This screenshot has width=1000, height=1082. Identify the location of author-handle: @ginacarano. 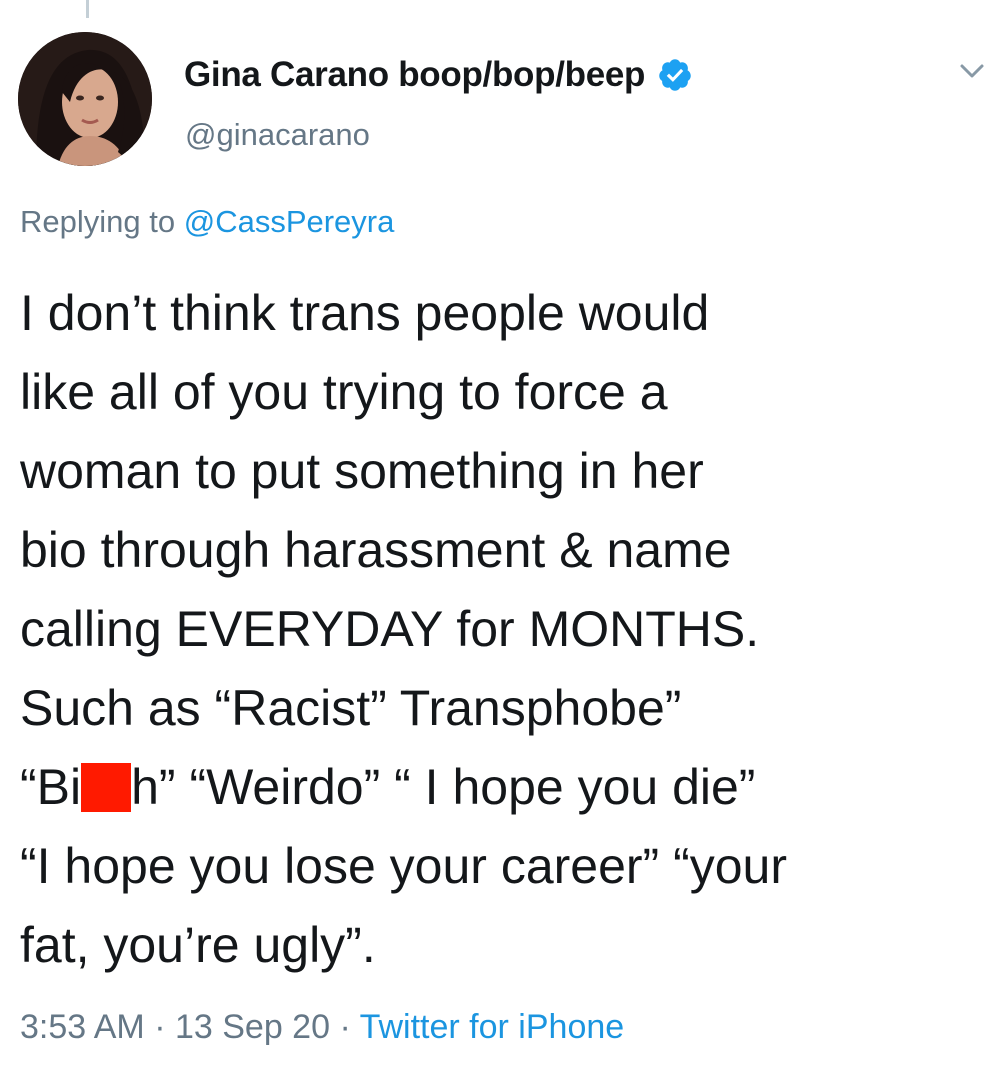
(277, 135).